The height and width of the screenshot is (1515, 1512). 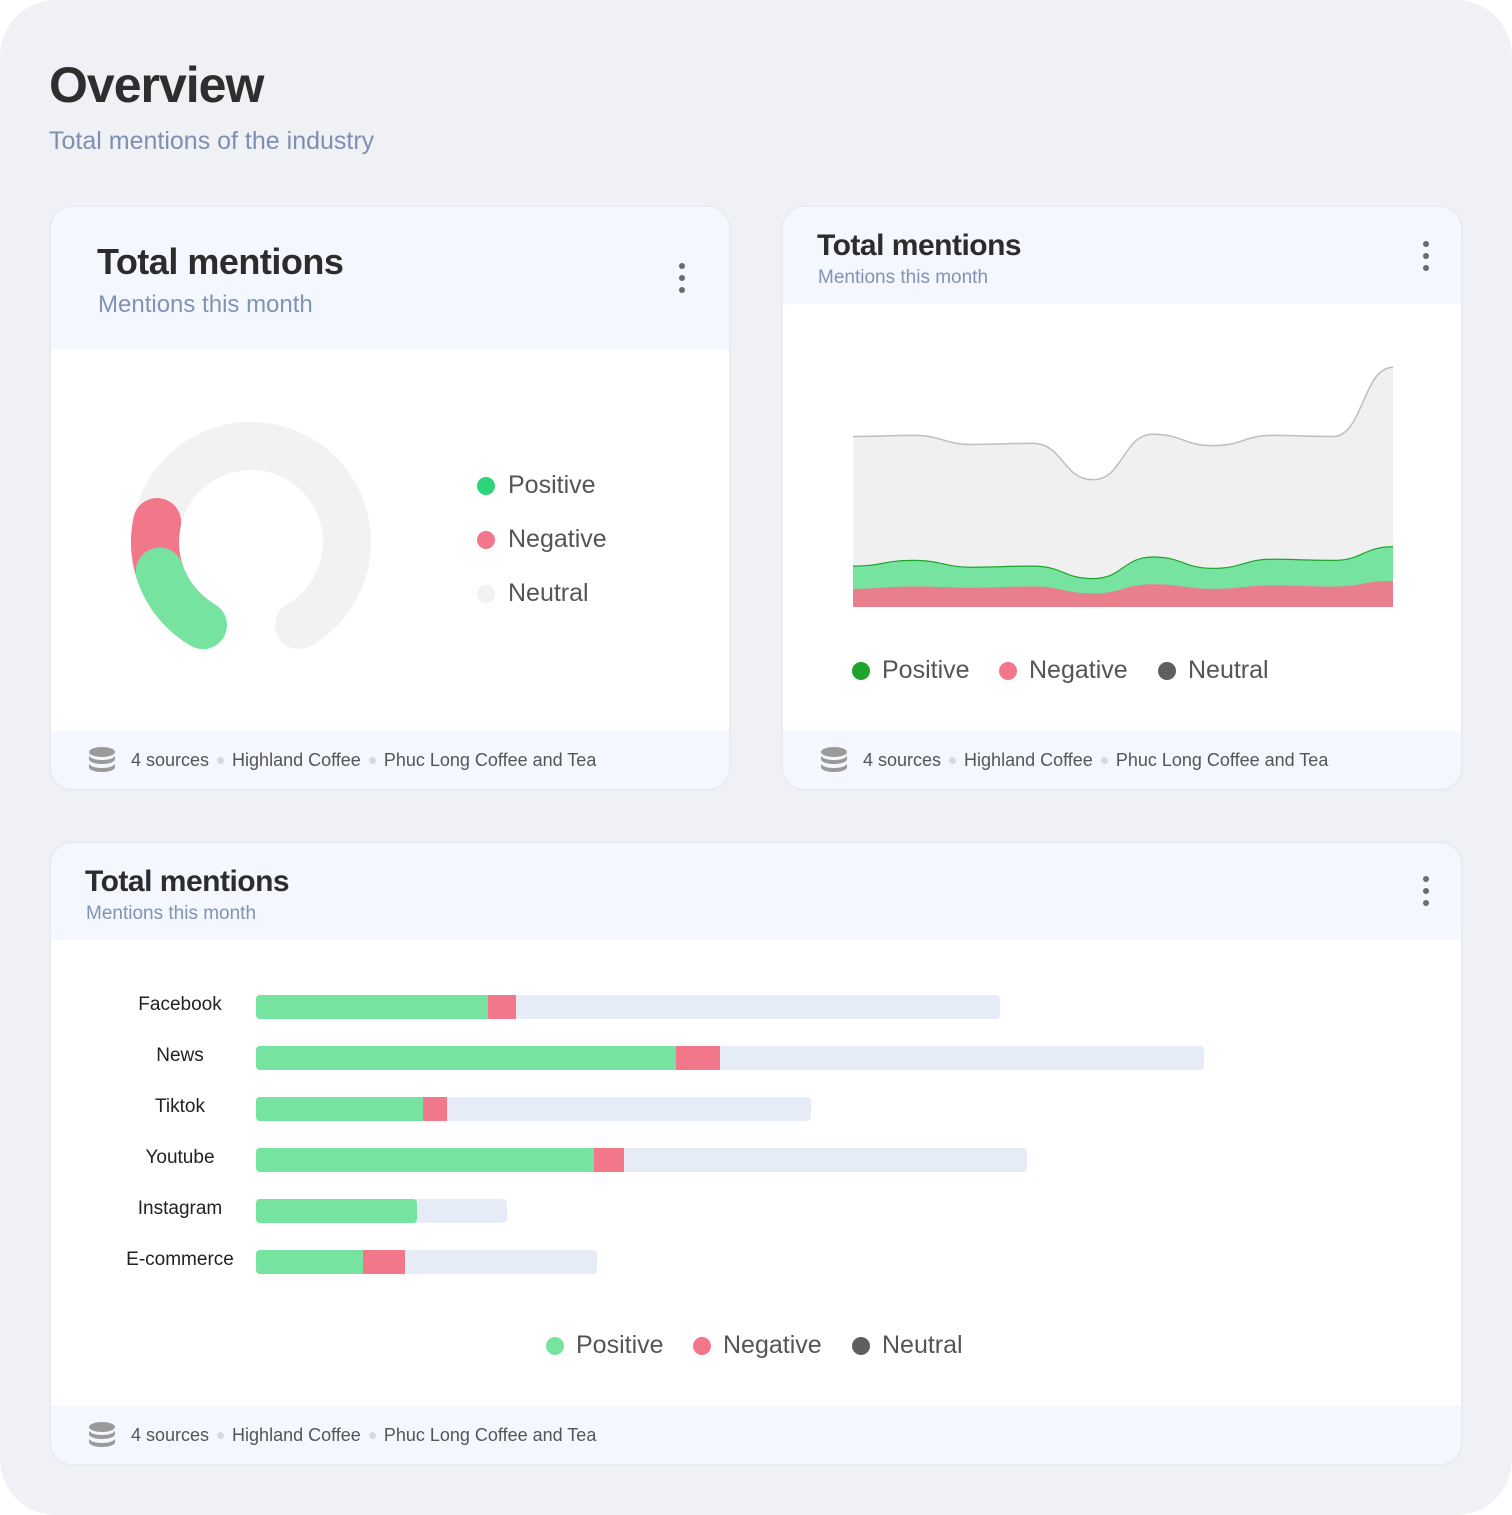 What do you see at coordinates (181, 598) in the screenshot?
I see `donut-positive-arc` at bounding box center [181, 598].